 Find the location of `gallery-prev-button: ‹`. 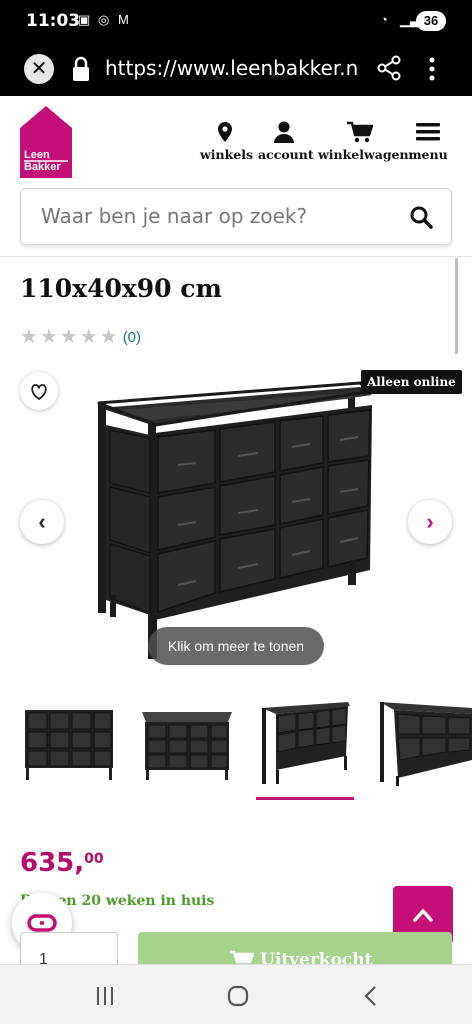

gallery-prev-button: ‹ is located at coordinates (42, 522).